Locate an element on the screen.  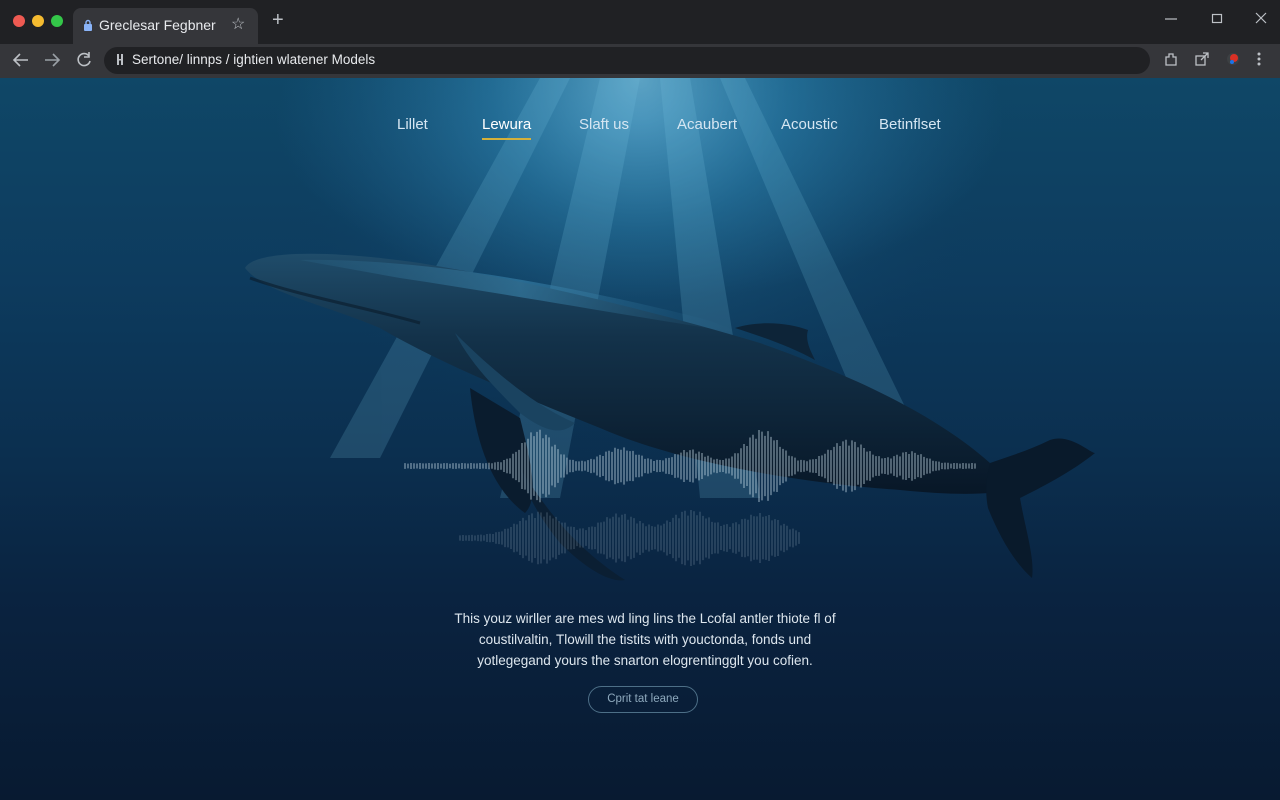
profile-icon is located at coordinates (1233, 61).